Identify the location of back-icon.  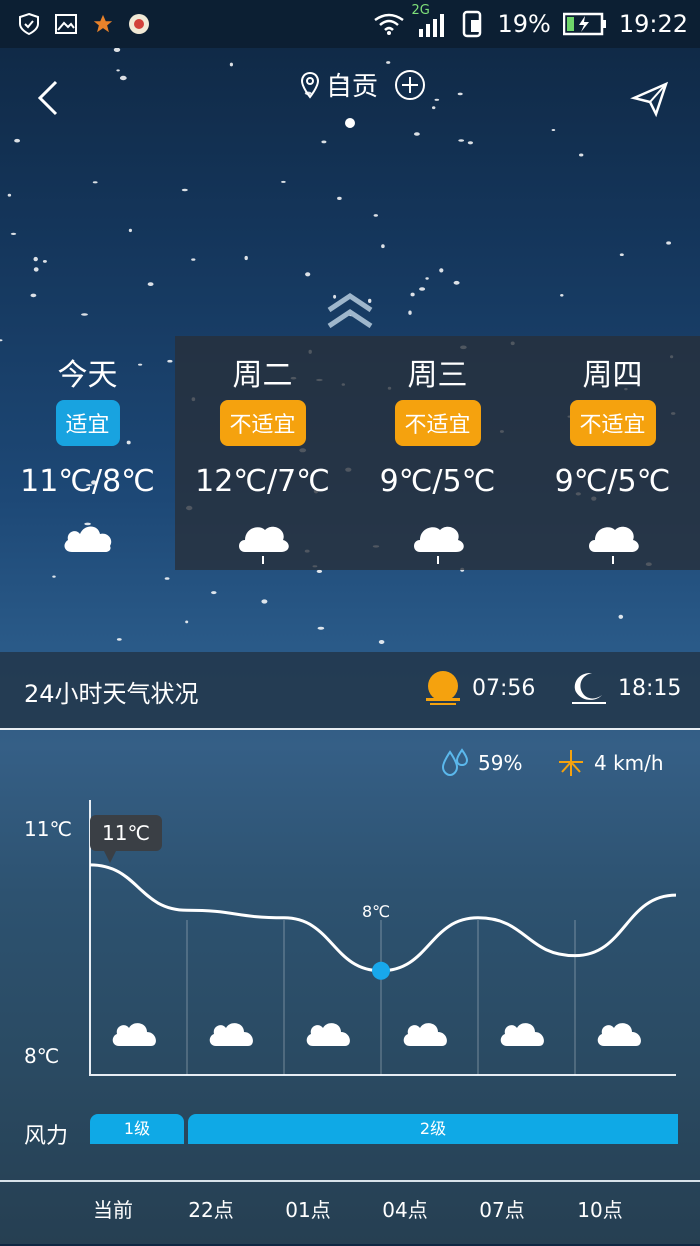
(50, 98).